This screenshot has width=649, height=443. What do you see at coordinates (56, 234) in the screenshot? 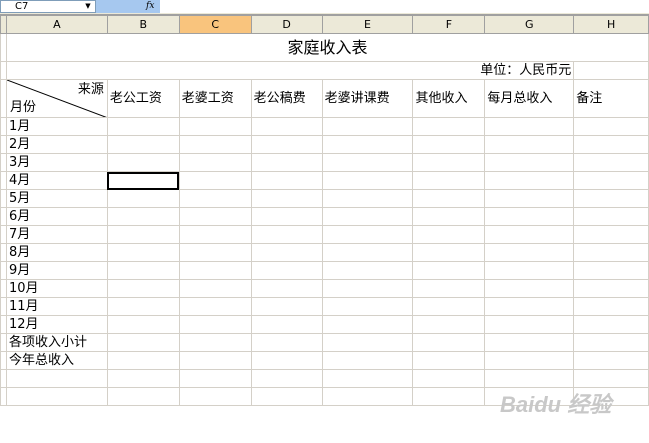
I see `row-label: 7月` at bounding box center [56, 234].